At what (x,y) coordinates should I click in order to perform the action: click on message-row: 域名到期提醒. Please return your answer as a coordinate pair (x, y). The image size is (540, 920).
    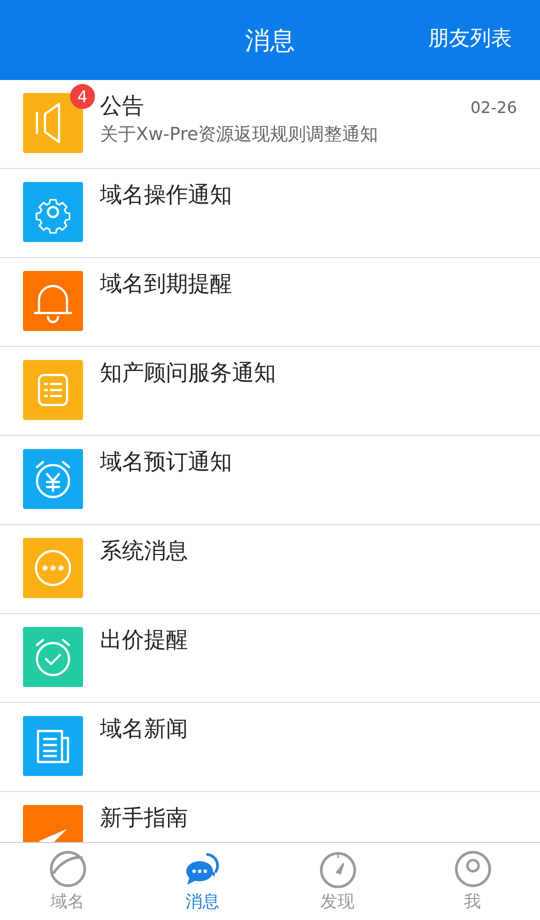
    Looking at the image, I should click on (270, 302).